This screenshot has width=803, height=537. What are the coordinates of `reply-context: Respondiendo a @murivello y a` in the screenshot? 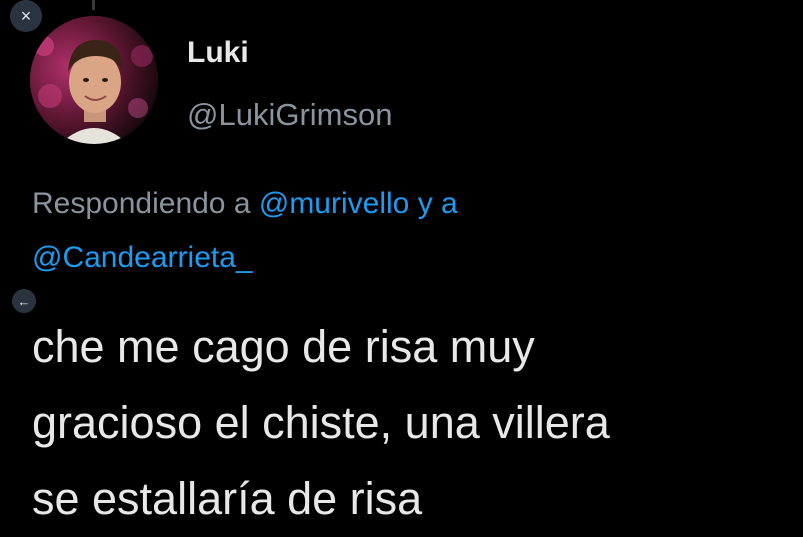 It's located at (245, 204).